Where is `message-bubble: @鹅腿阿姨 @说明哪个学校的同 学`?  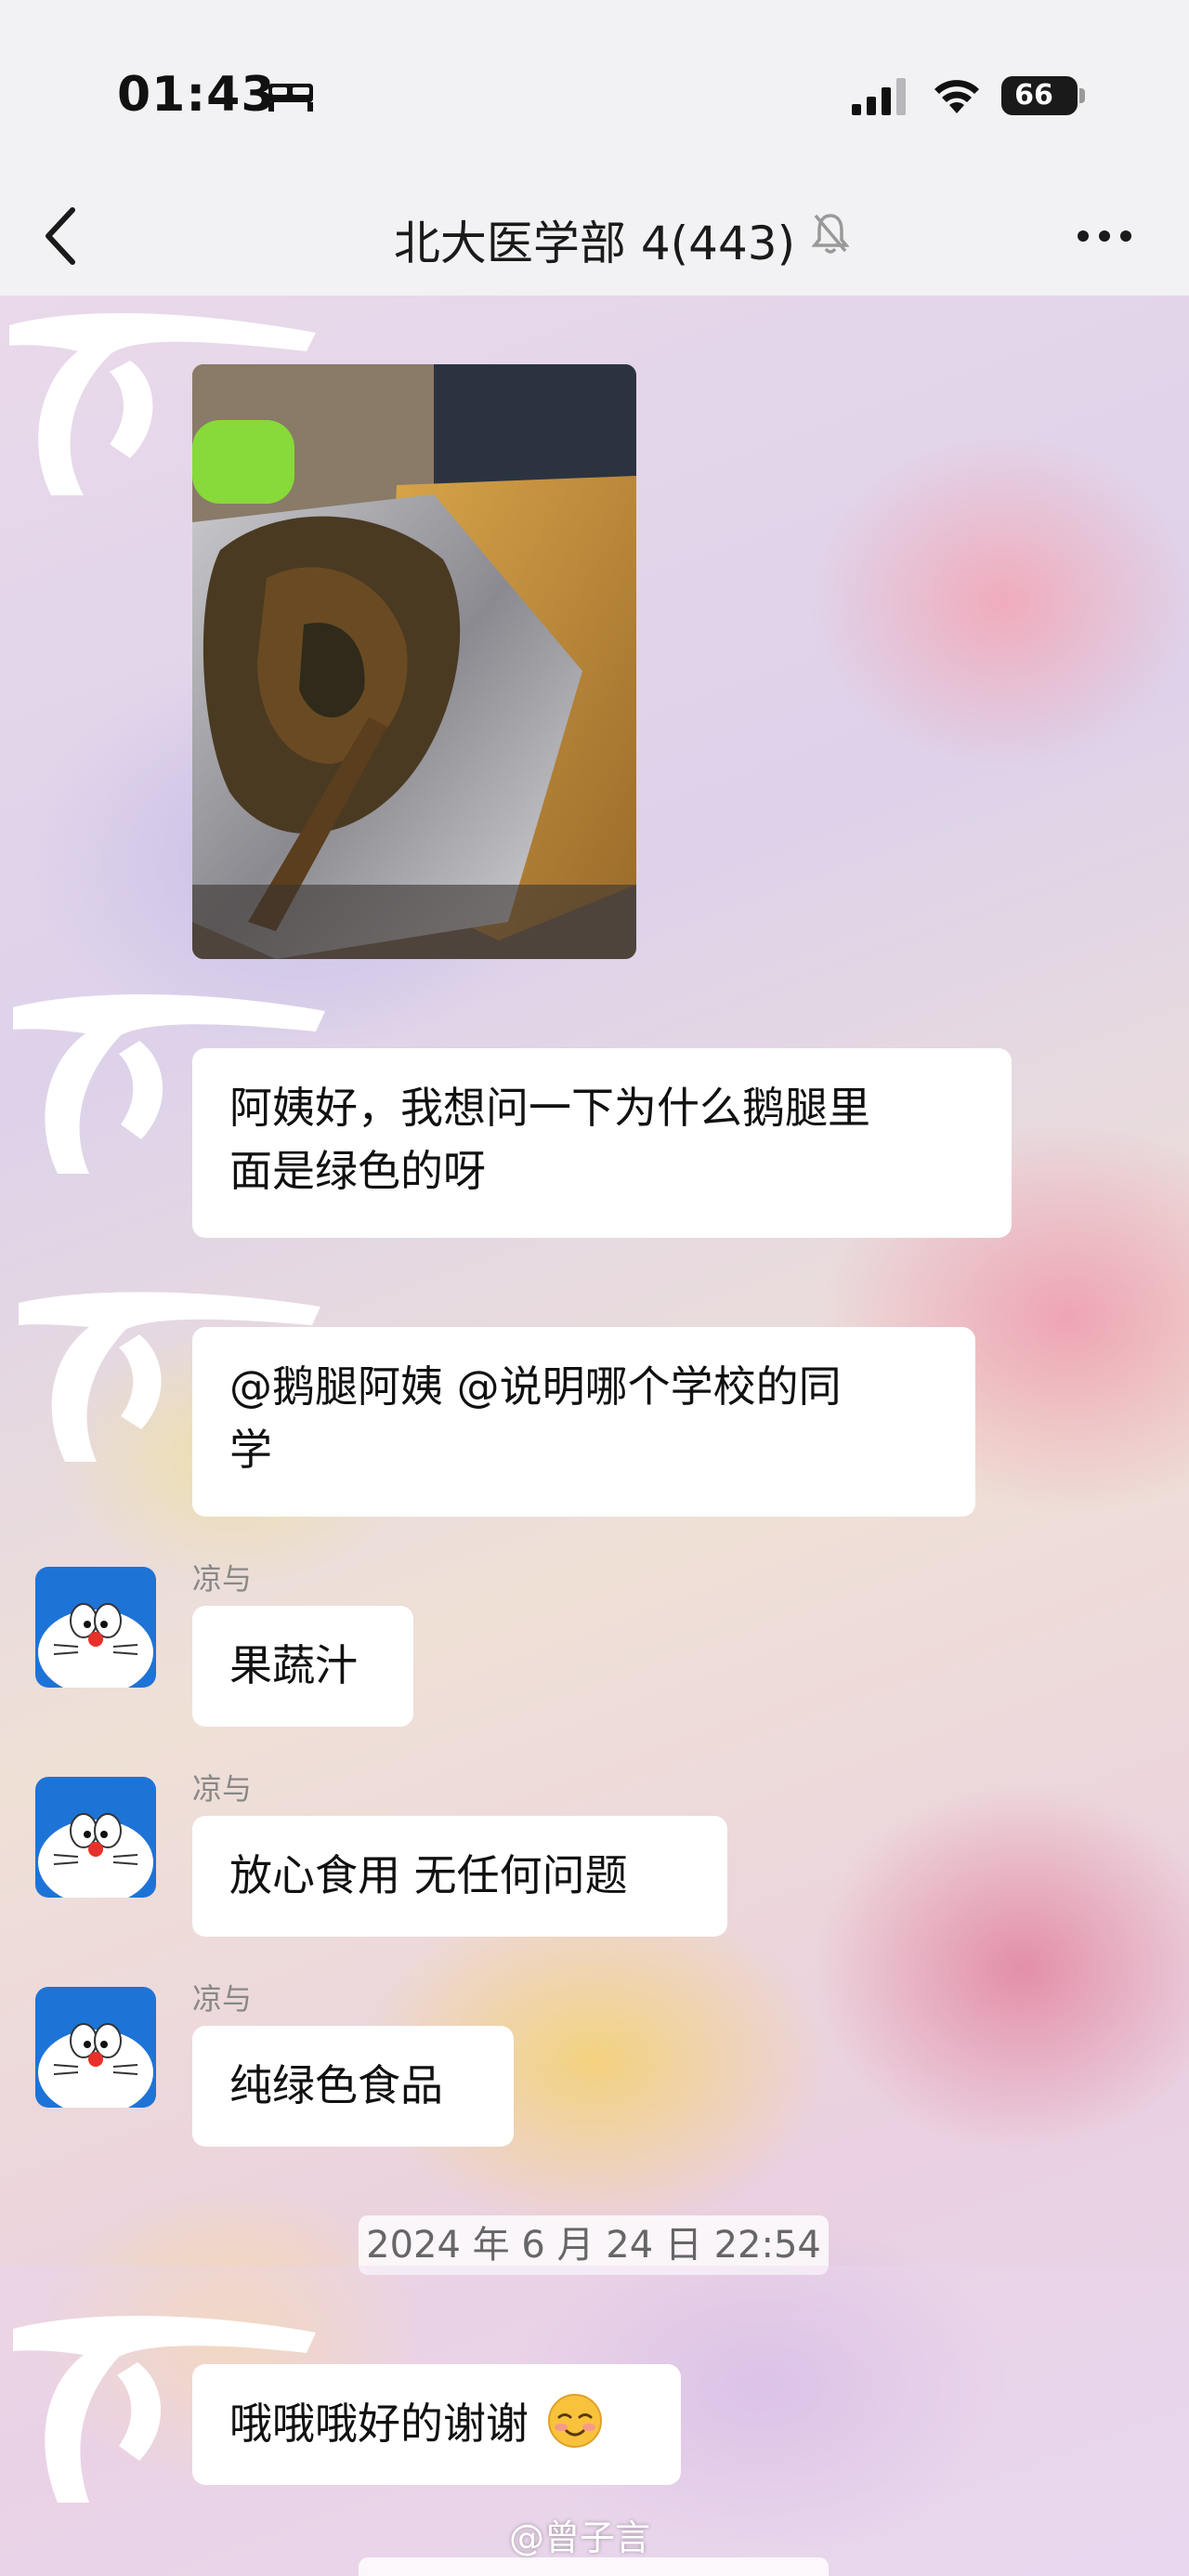 message-bubble: @鹅腿阿姨 @说明哪个学校的同 学 is located at coordinates (583, 1422).